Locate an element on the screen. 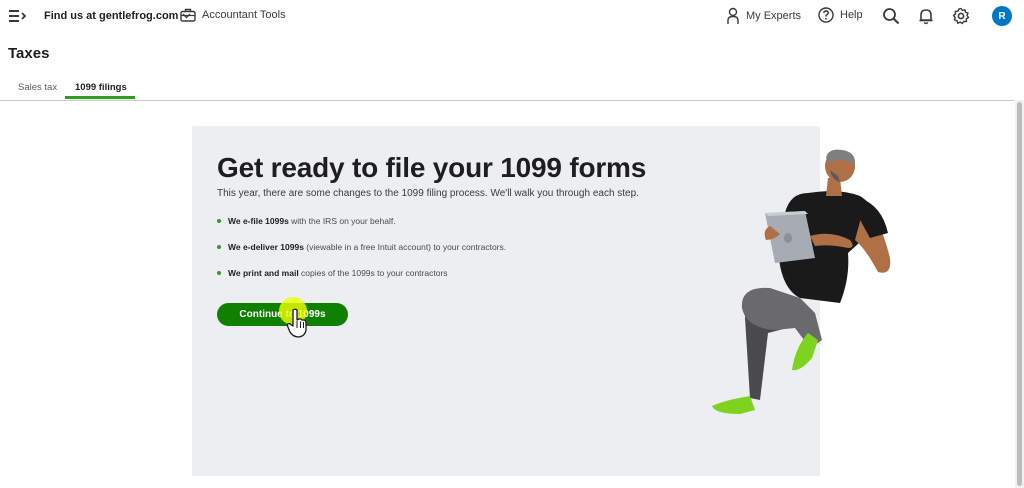  list-item-bold: We e-file 1099s is located at coordinates (258, 221).